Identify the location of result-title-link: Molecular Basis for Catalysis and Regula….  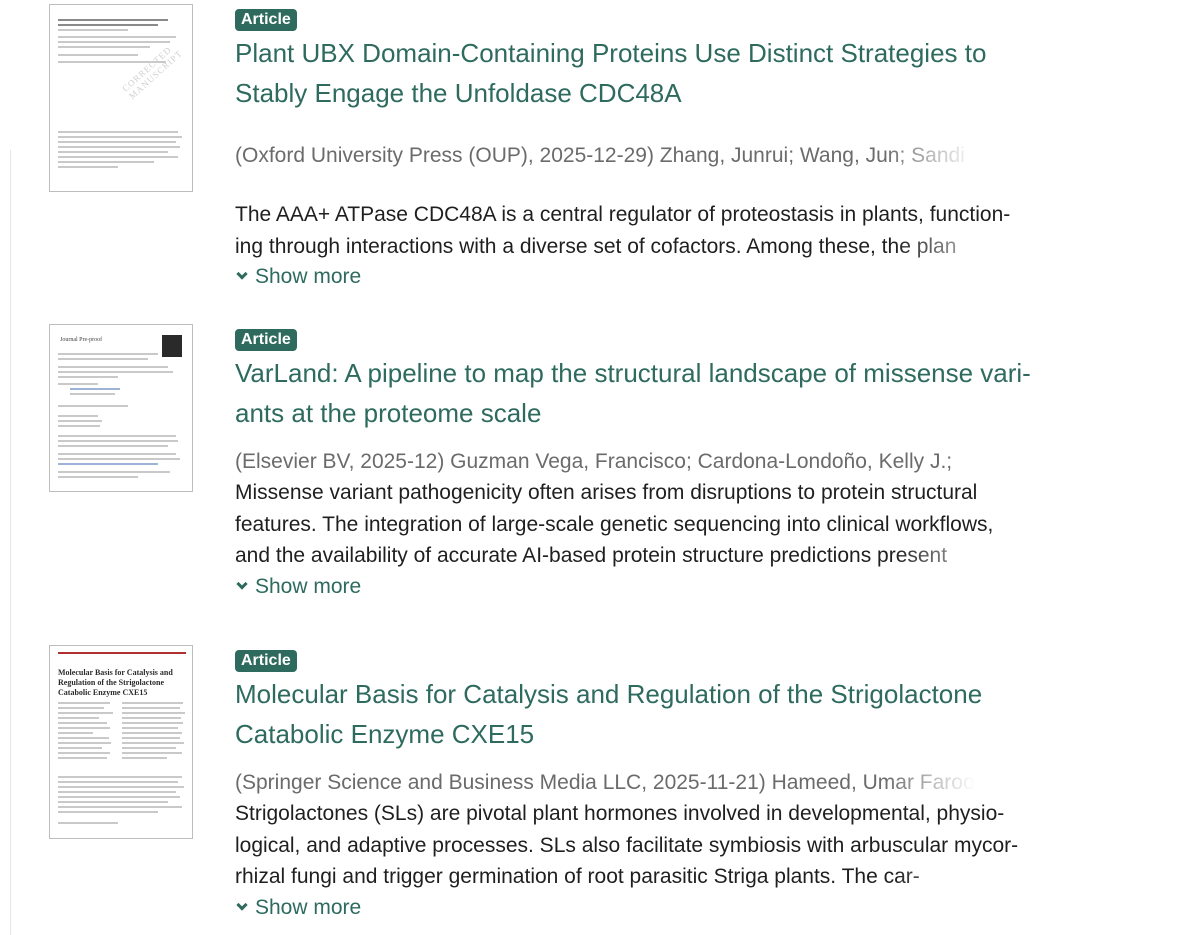
(635, 714).